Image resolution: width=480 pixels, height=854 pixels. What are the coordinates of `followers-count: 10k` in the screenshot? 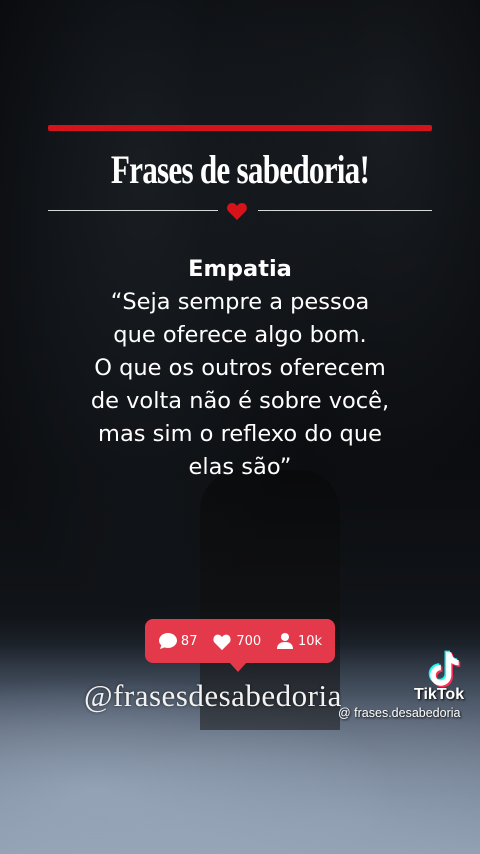 It's located at (310, 641).